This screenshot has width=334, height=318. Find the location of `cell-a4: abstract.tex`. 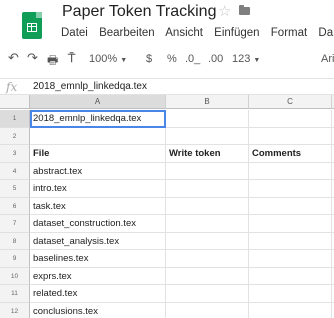

cell-a4: abstract.tex is located at coordinates (98, 171).